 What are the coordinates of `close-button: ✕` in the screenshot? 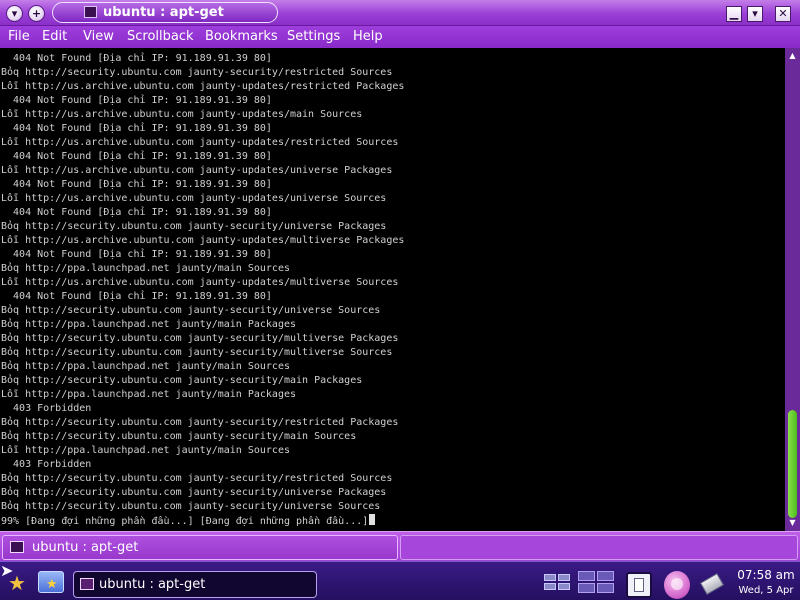 It's located at (783, 14).